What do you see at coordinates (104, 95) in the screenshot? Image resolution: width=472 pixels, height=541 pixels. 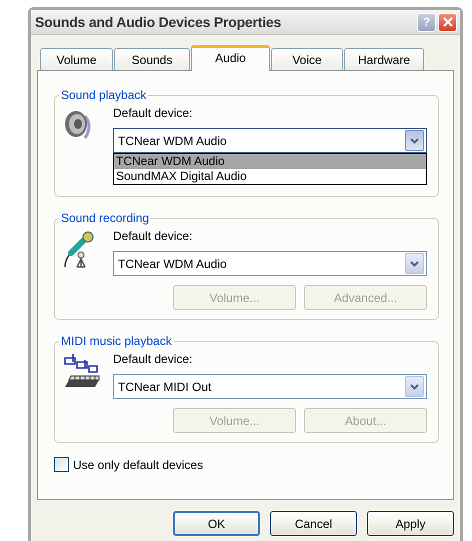 I see `group-title: Sound playback` at bounding box center [104, 95].